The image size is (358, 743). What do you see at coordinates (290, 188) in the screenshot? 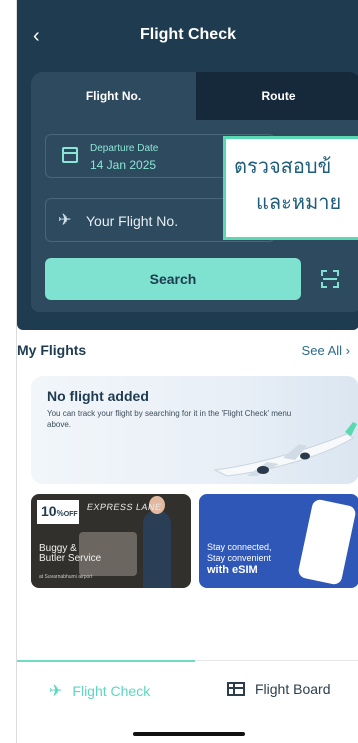
I see `thai-text-overlay: ตรวจสอบข้ และหมาย` at bounding box center [290, 188].